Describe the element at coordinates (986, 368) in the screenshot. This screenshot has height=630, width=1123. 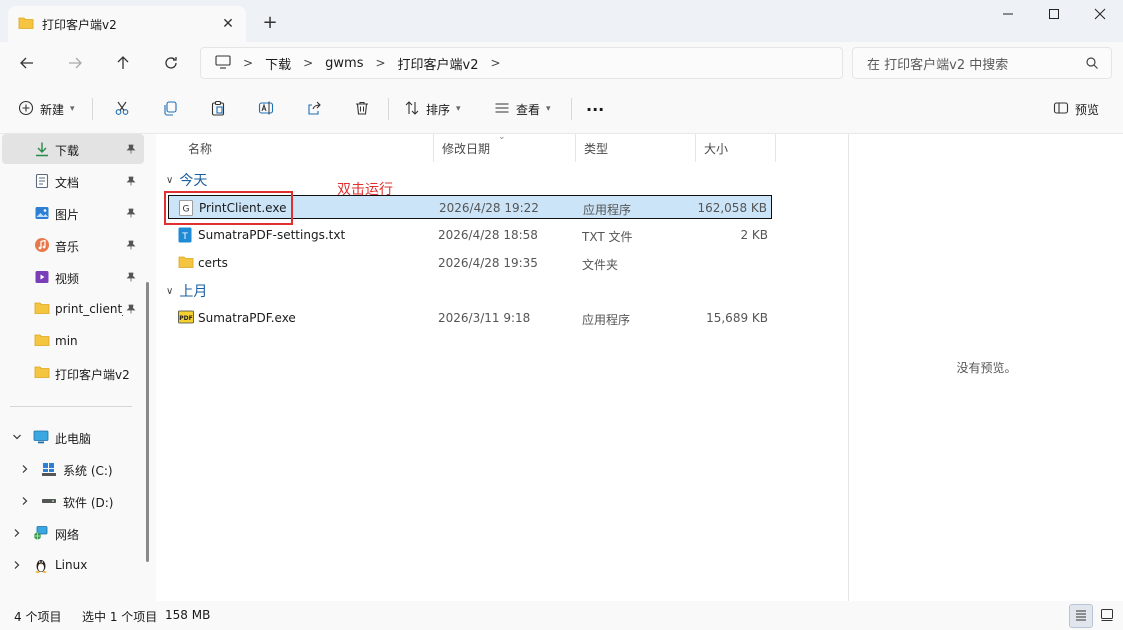
I see `preview-empty-text: 没有预览。` at that location.